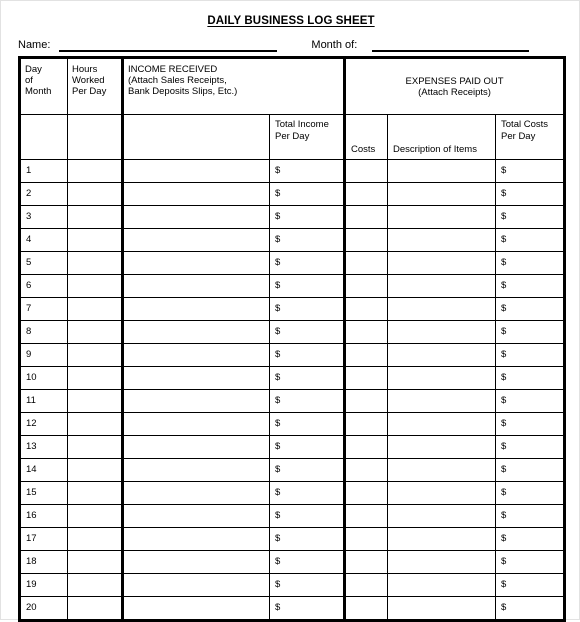 The height and width of the screenshot is (622, 580). I want to click on cell-day-of-month: 4, so click(43, 240).